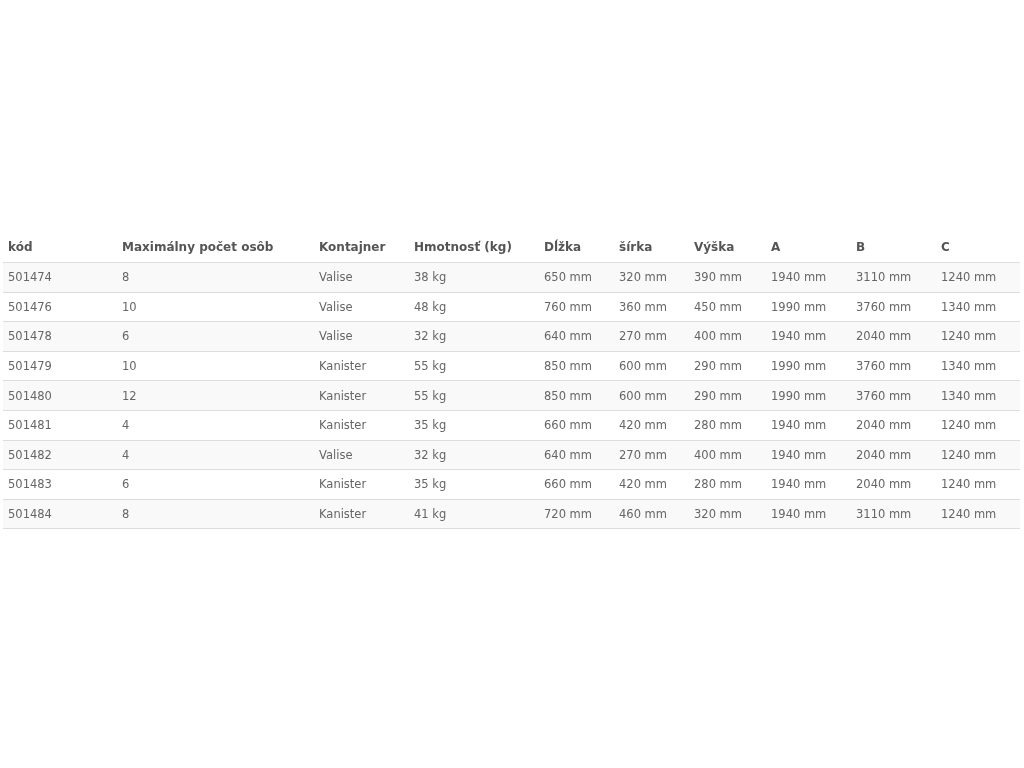 This screenshot has width=1024, height=768. I want to click on table-cell: 390 mm, so click(727, 277).